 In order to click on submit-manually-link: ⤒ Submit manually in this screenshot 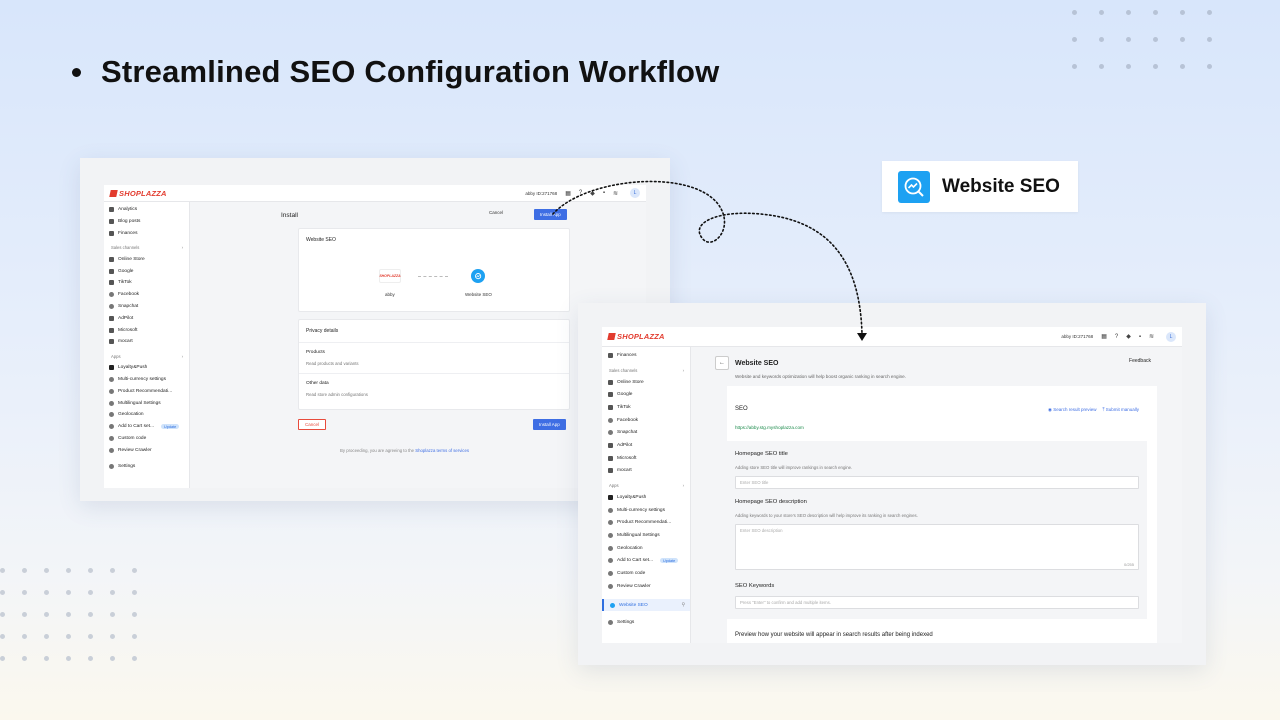, I will do `click(1120, 410)`.